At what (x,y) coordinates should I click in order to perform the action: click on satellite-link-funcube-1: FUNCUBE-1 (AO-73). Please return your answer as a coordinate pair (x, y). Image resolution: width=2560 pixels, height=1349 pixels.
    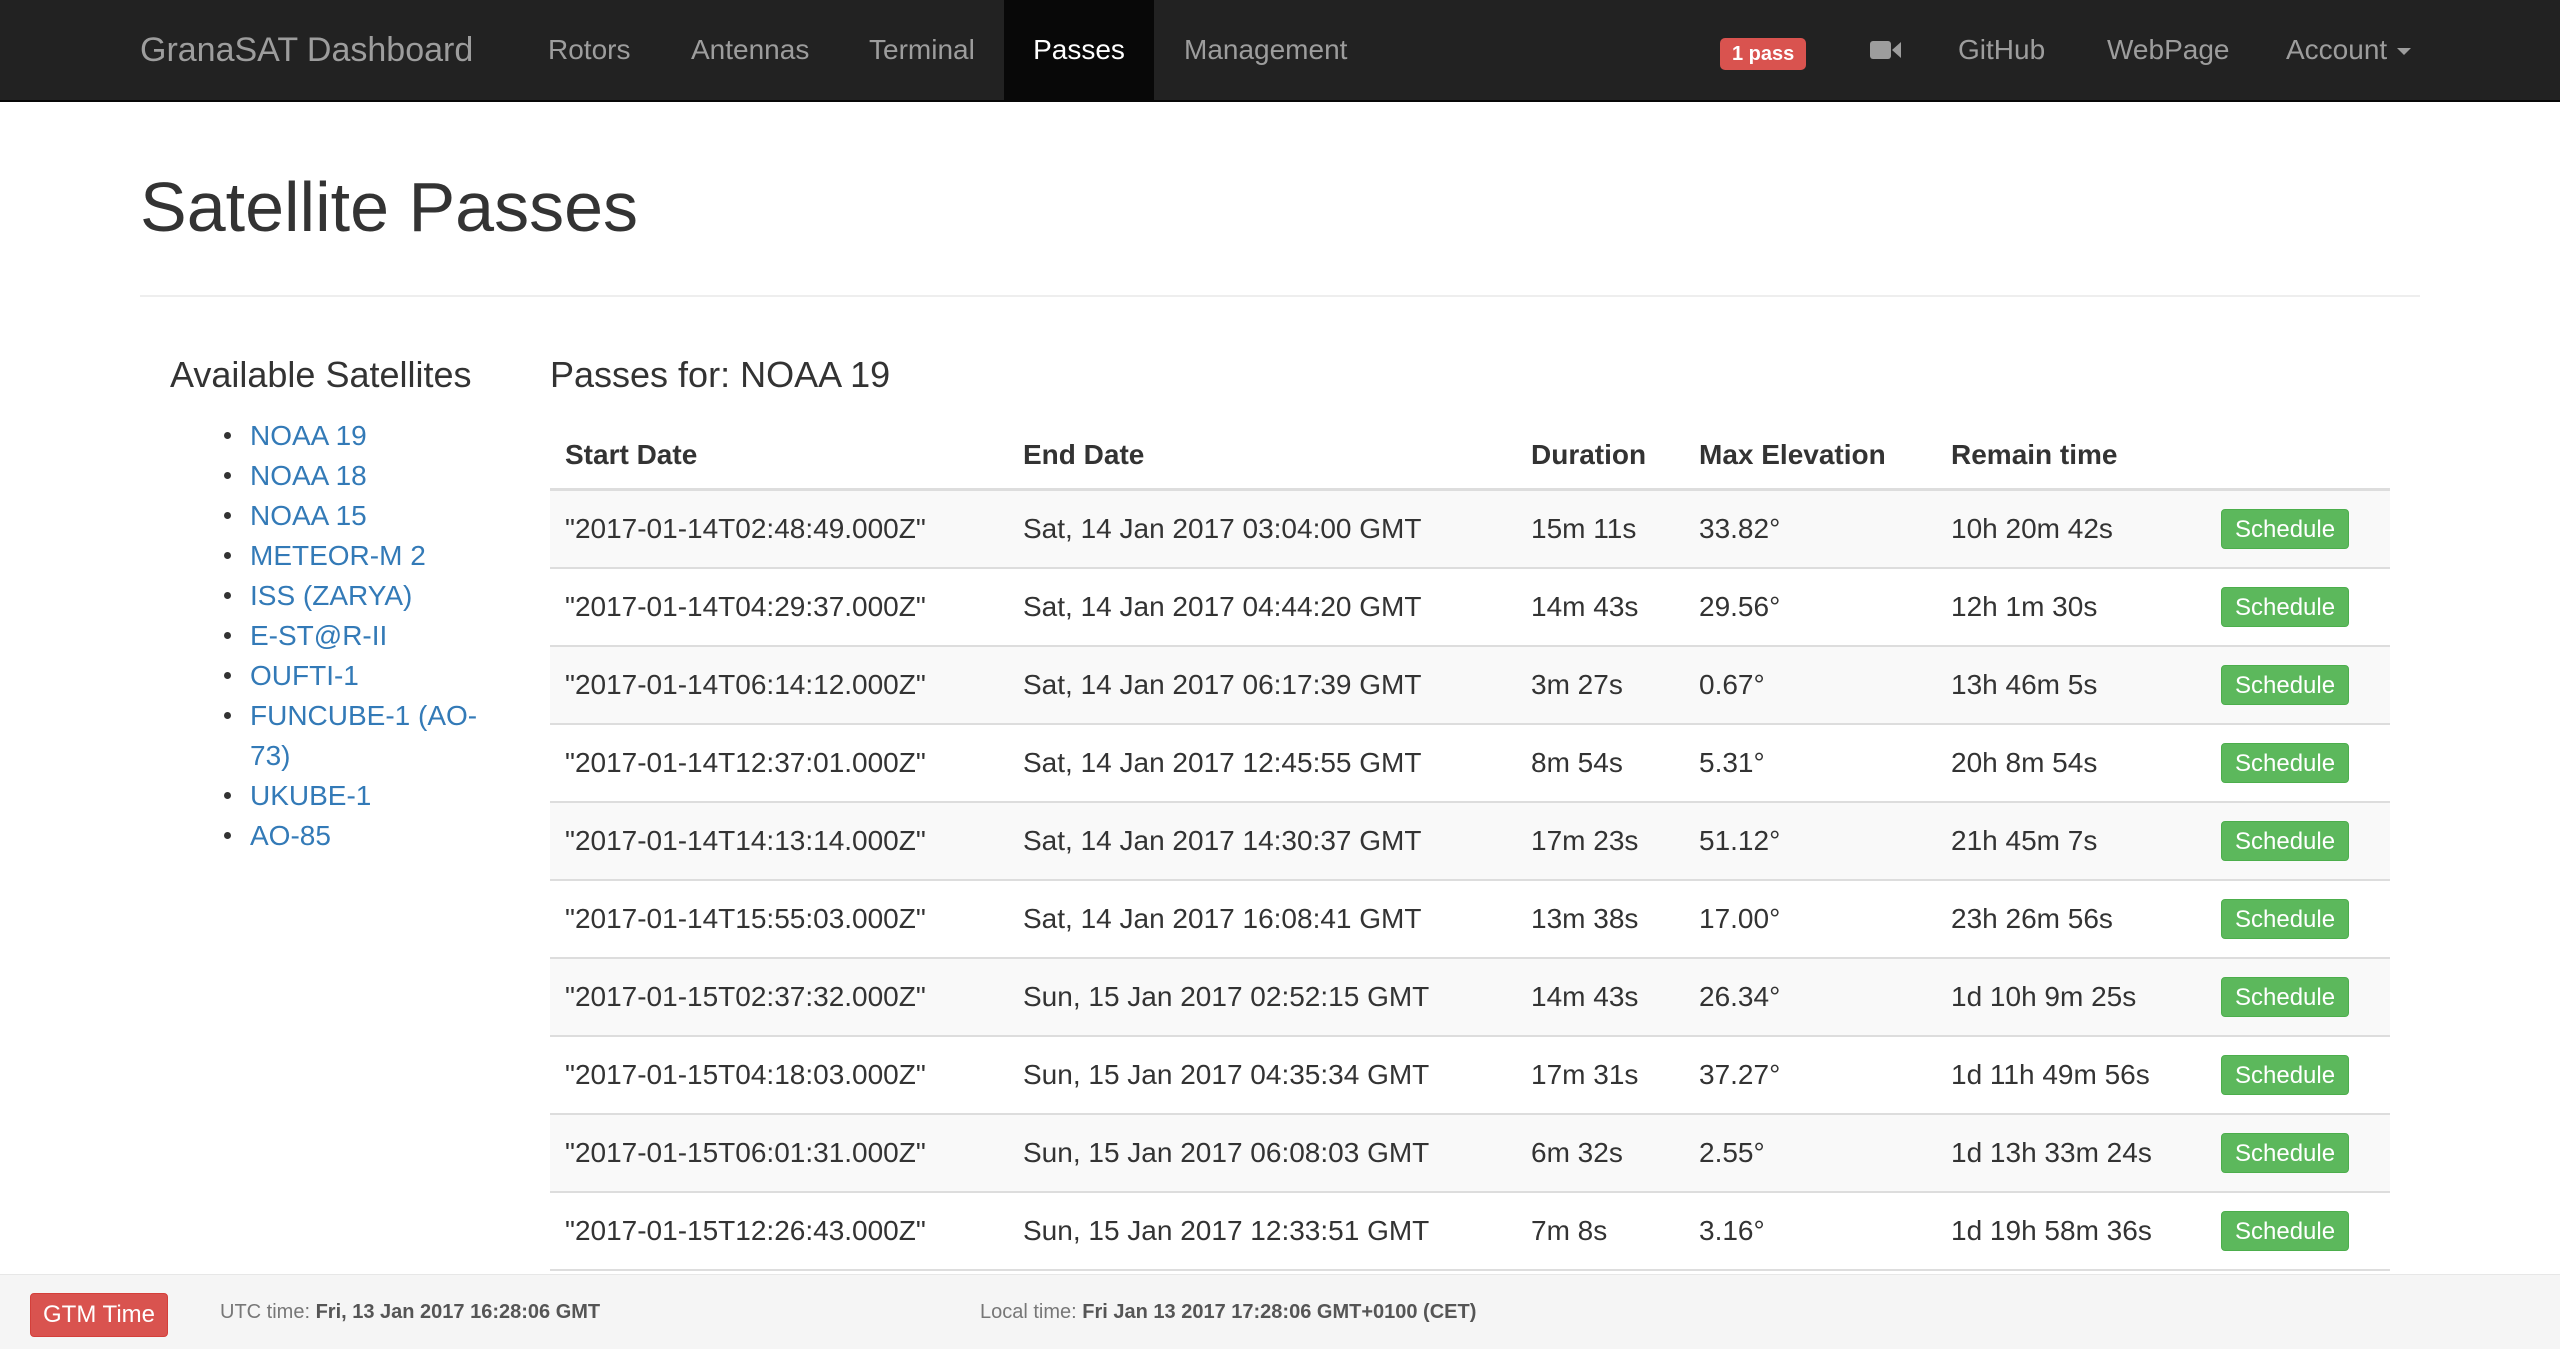
    Looking at the image, I should click on (363, 735).